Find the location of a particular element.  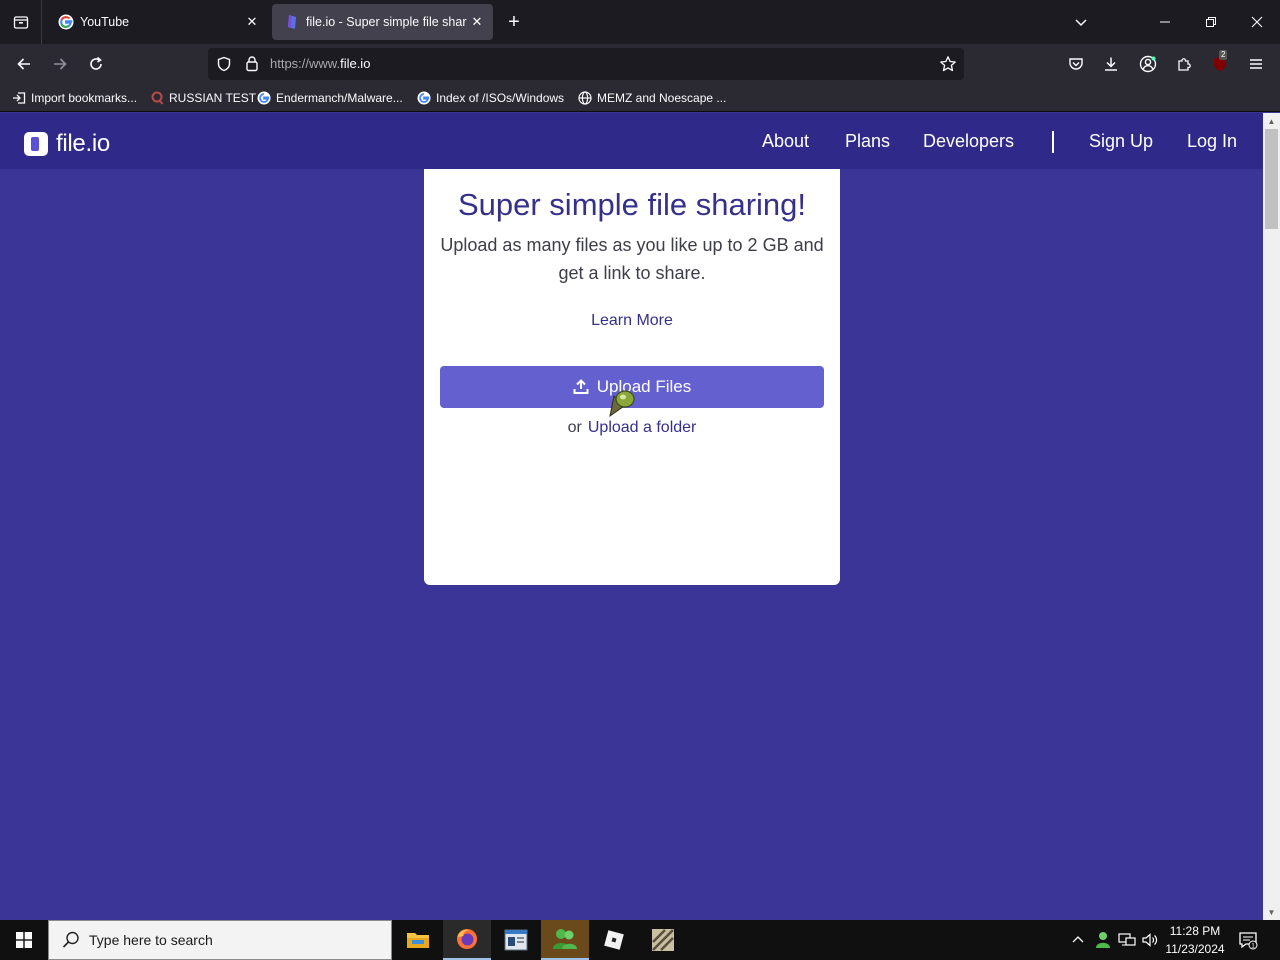

tab-fileio: file.io - Super simple file sharing ✕ is located at coordinates (382, 22).